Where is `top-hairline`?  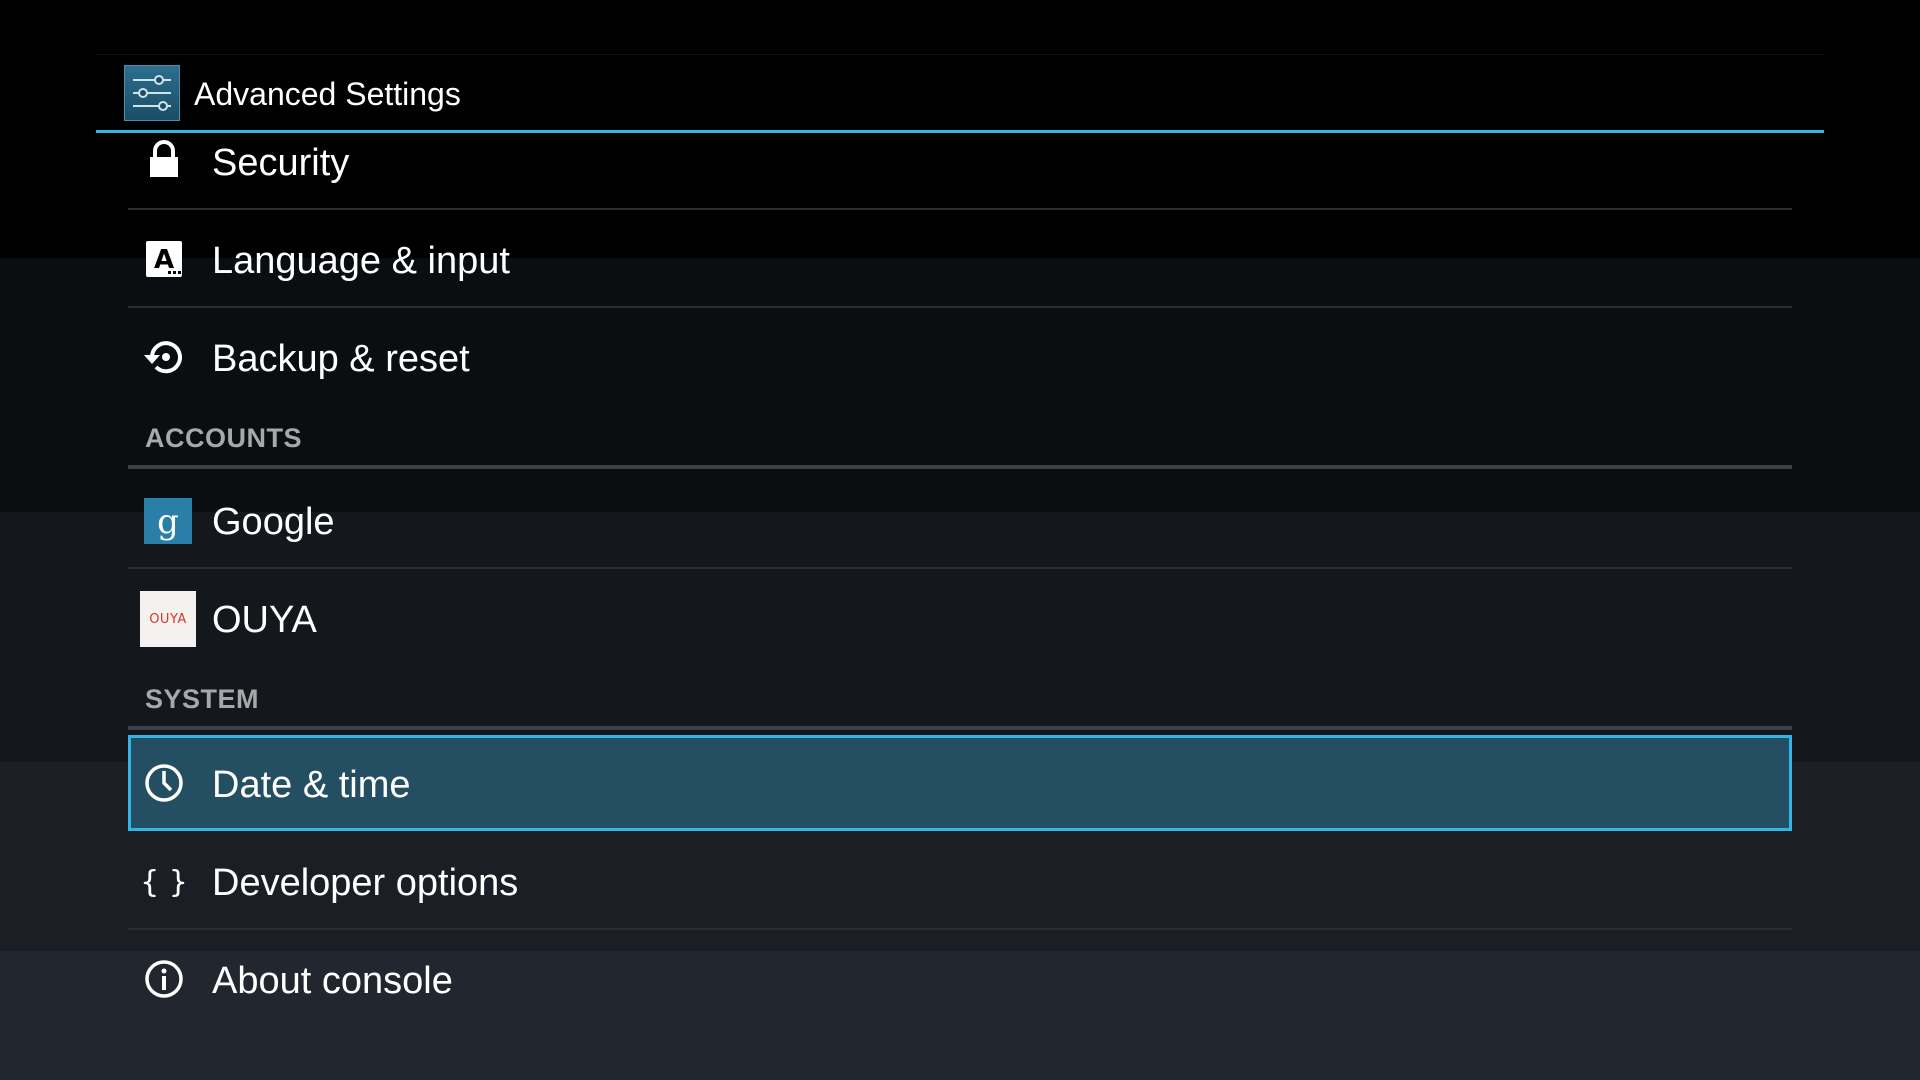 top-hairline is located at coordinates (960, 54).